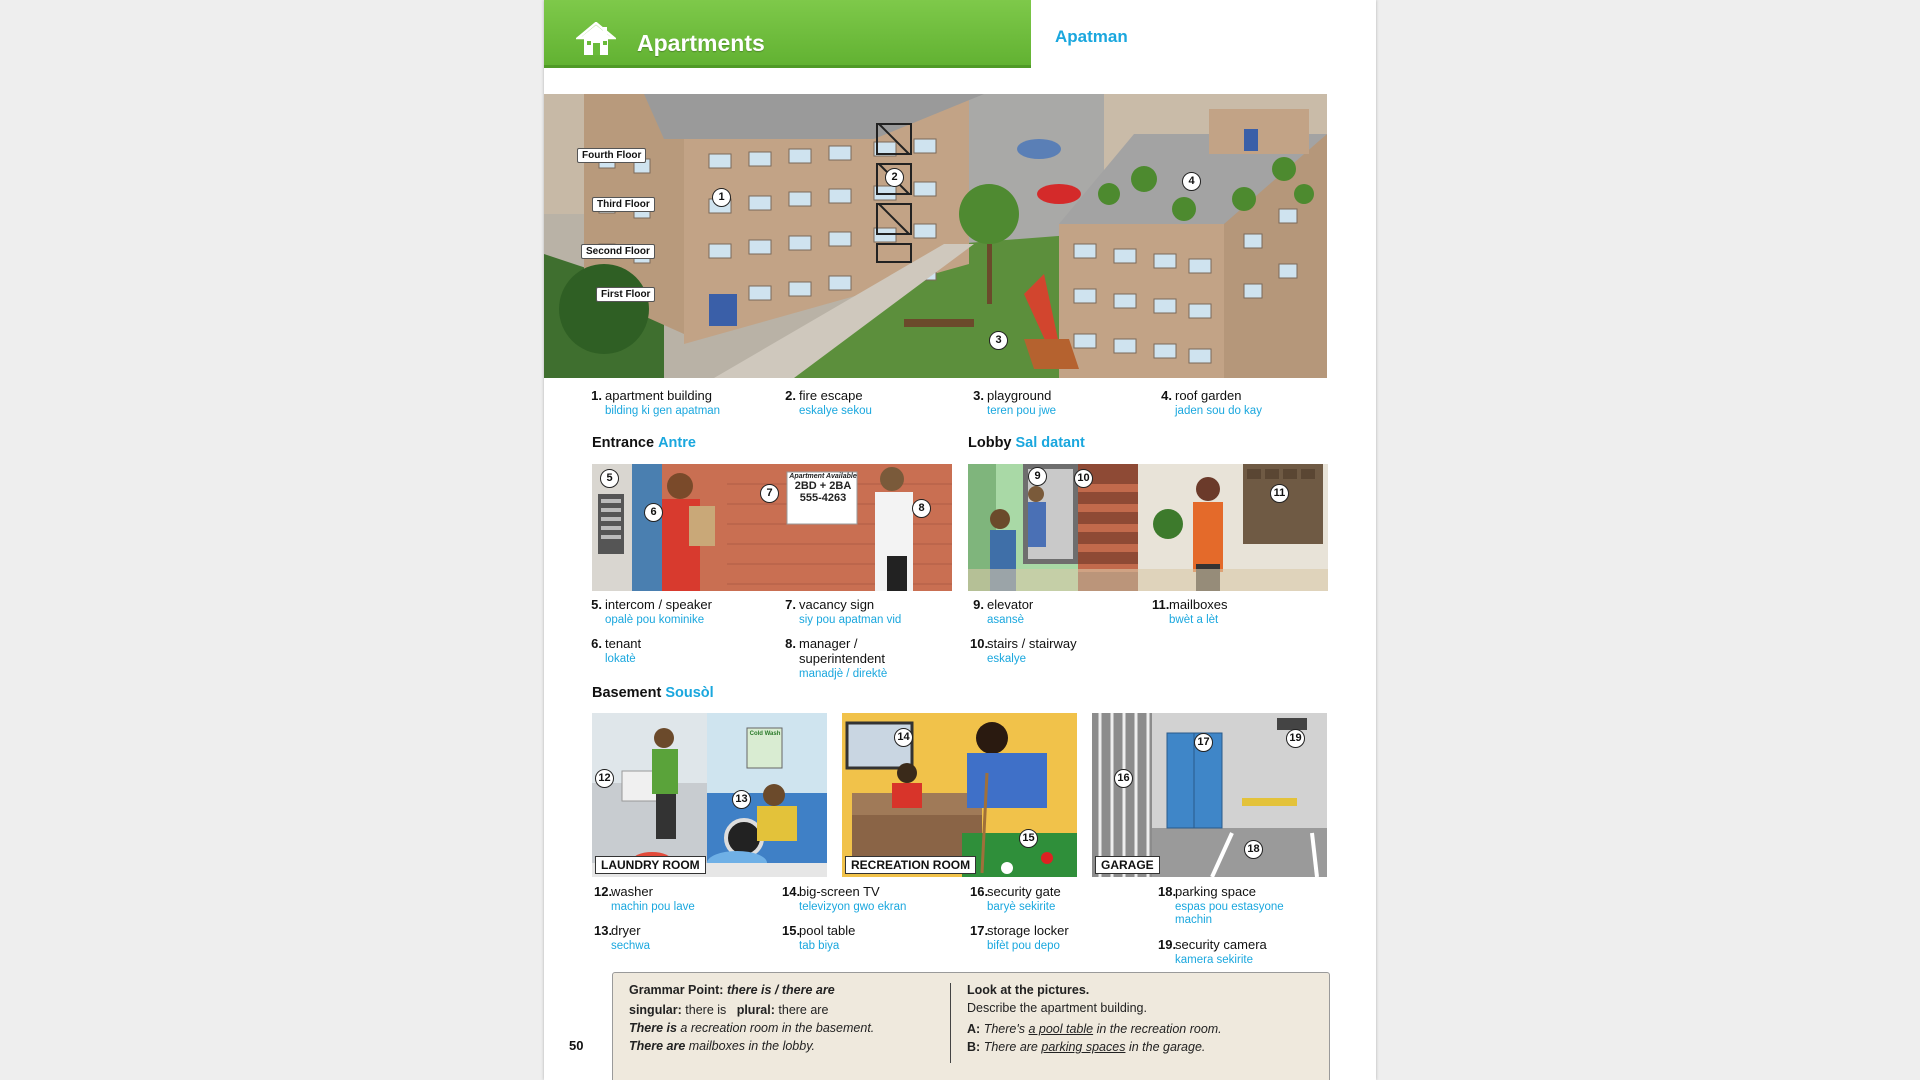 This screenshot has height=1080, width=1920. I want to click on singular-label: singular:, so click(655, 1010).